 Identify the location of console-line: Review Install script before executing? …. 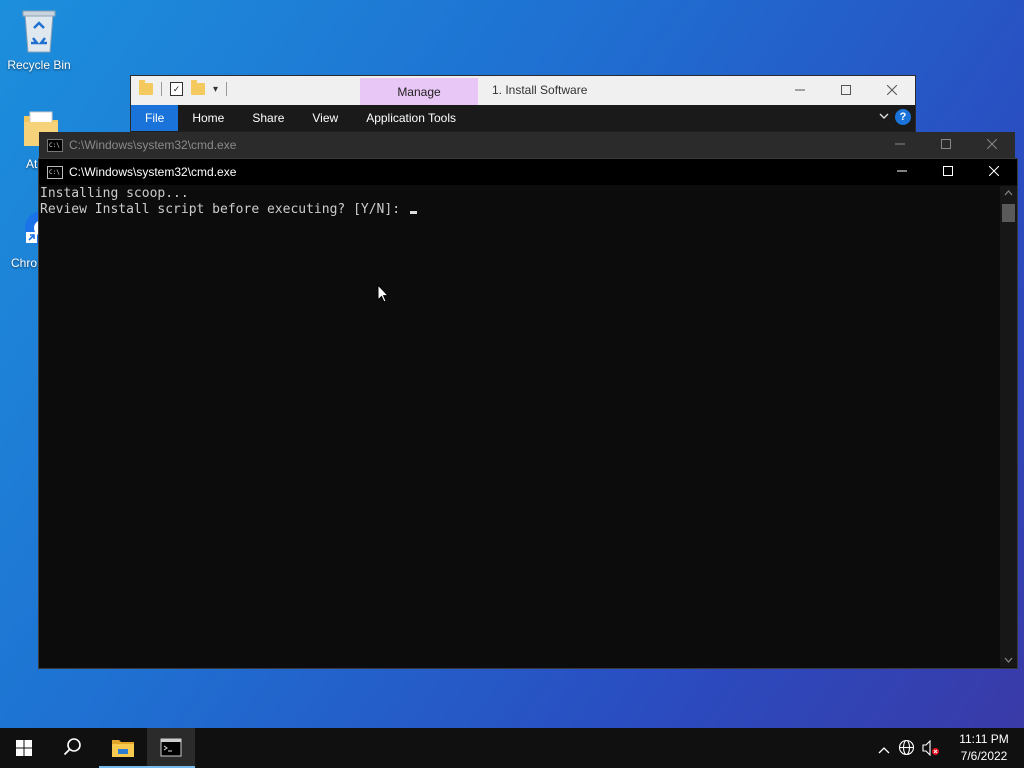
(224, 209).